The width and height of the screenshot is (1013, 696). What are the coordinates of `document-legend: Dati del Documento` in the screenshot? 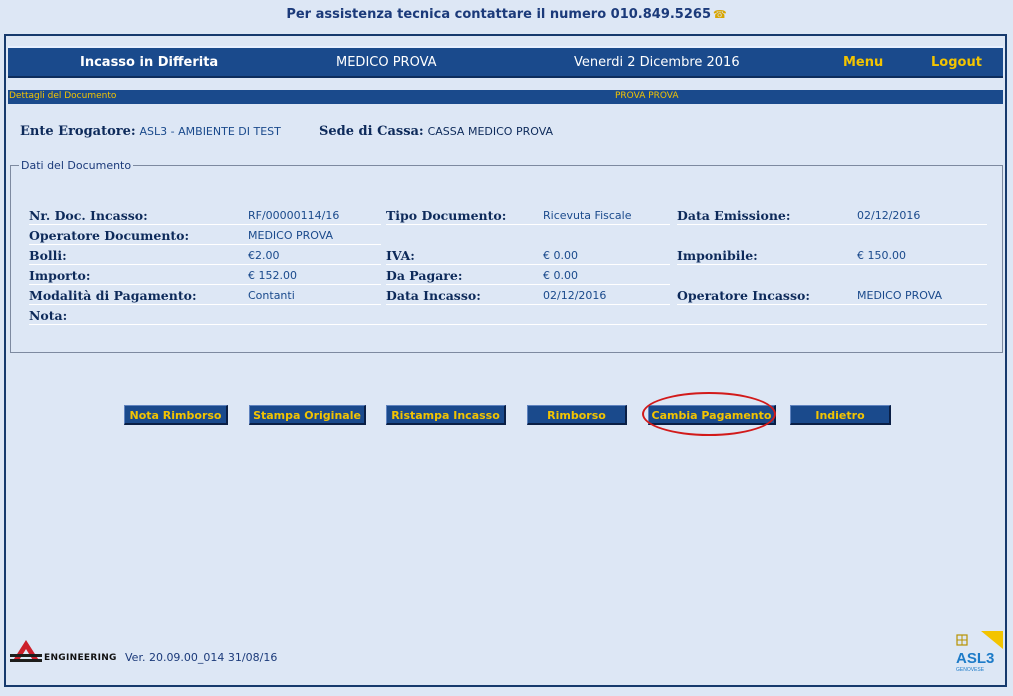 It's located at (76, 165).